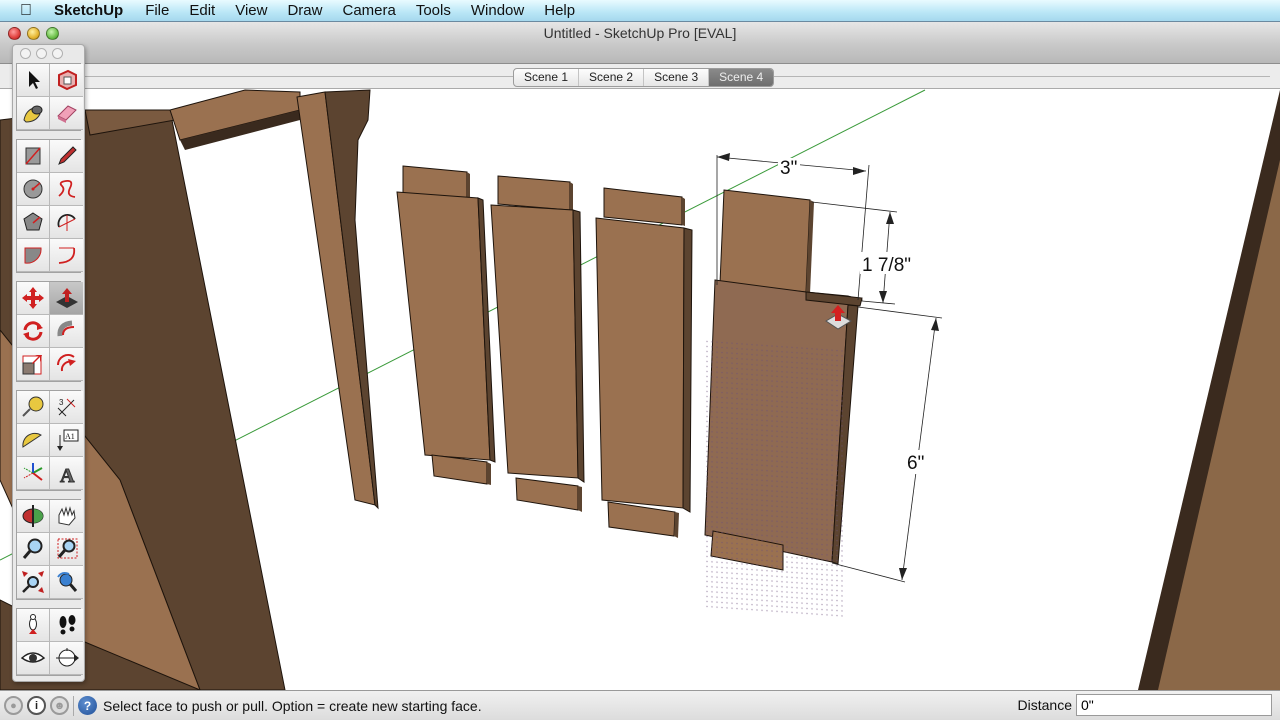 Image resolution: width=1280 pixels, height=720 pixels. What do you see at coordinates (886, 265) in the screenshot?
I see `dimension-step-height-label: 1 7/8"` at bounding box center [886, 265].